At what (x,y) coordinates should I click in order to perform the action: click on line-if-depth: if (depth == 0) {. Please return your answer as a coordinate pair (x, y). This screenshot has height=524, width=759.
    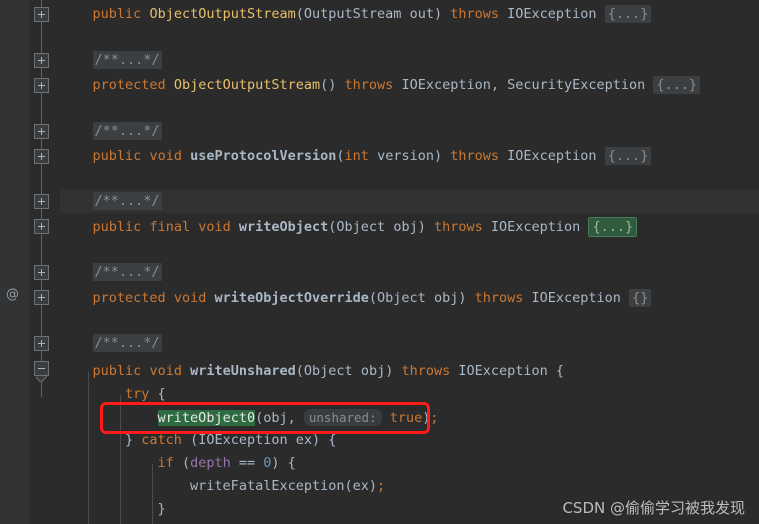
    Looking at the image, I should click on (178, 463).